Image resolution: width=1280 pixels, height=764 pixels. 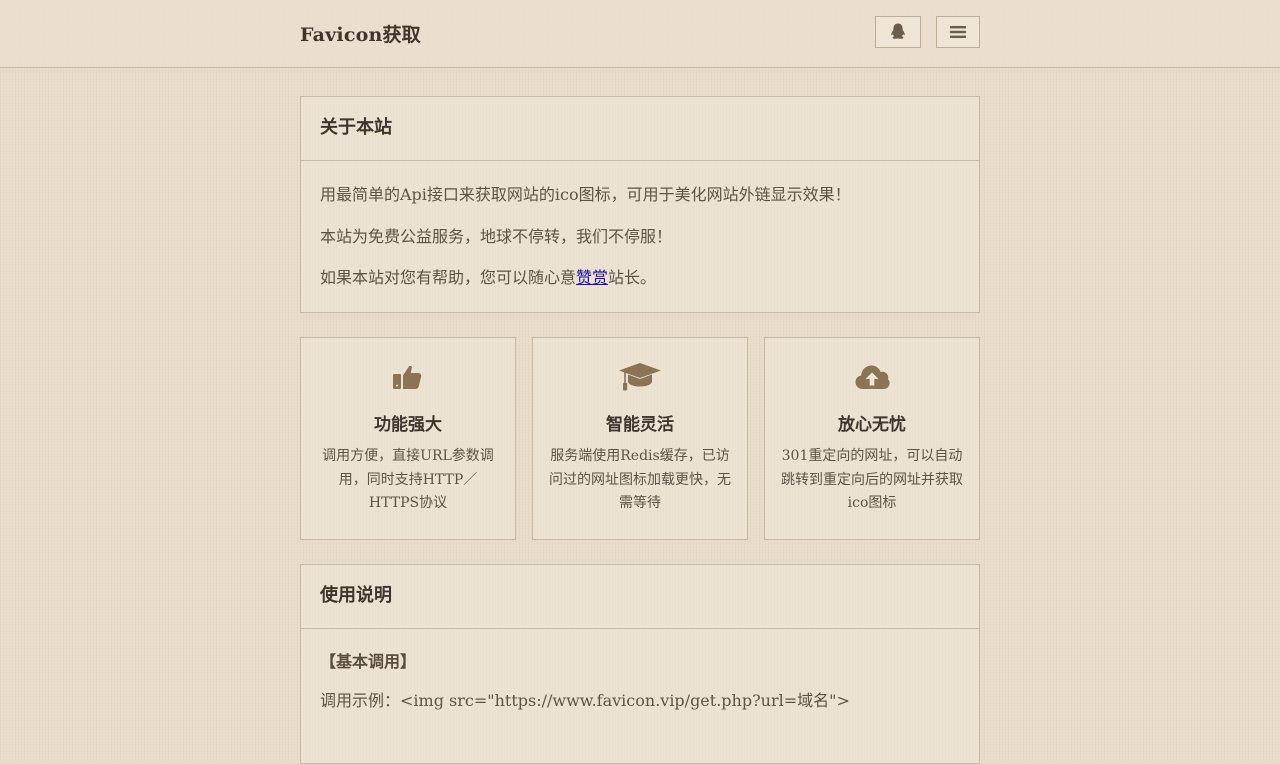 I want to click on graduation-cap-icon, so click(x=640, y=377).